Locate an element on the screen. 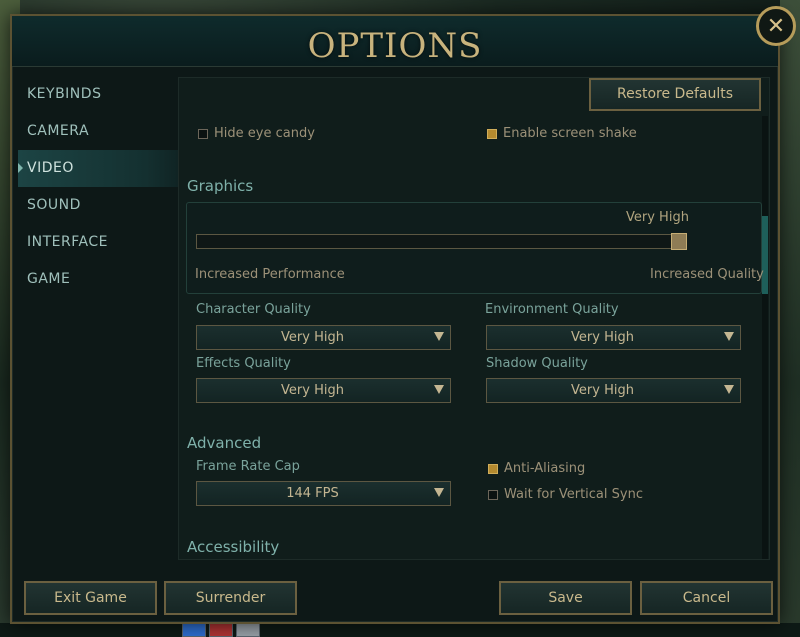 Image resolution: width=800 pixels, height=637 pixels. enable-screen-shake-label: Enable screen shake is located at coordinates (570, 133).